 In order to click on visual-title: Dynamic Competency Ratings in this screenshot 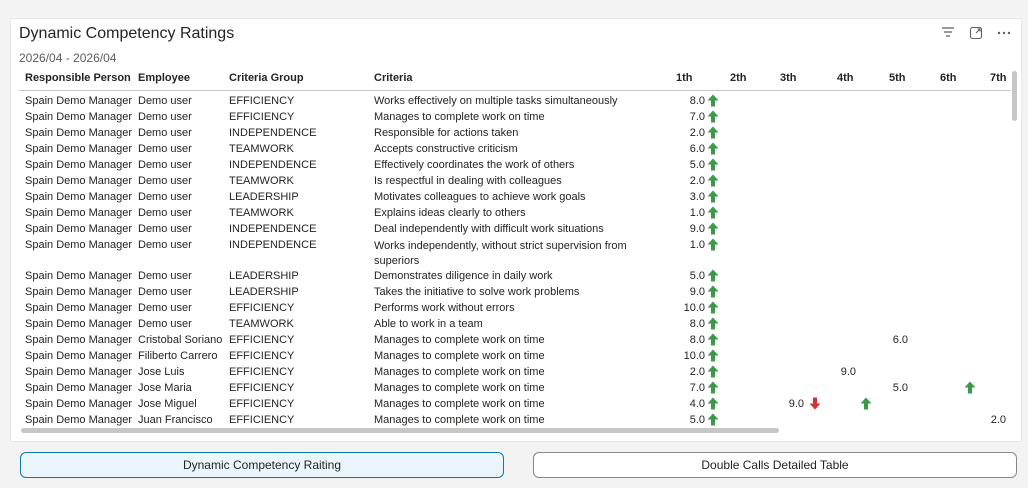, I will do `click(127, 33)`.